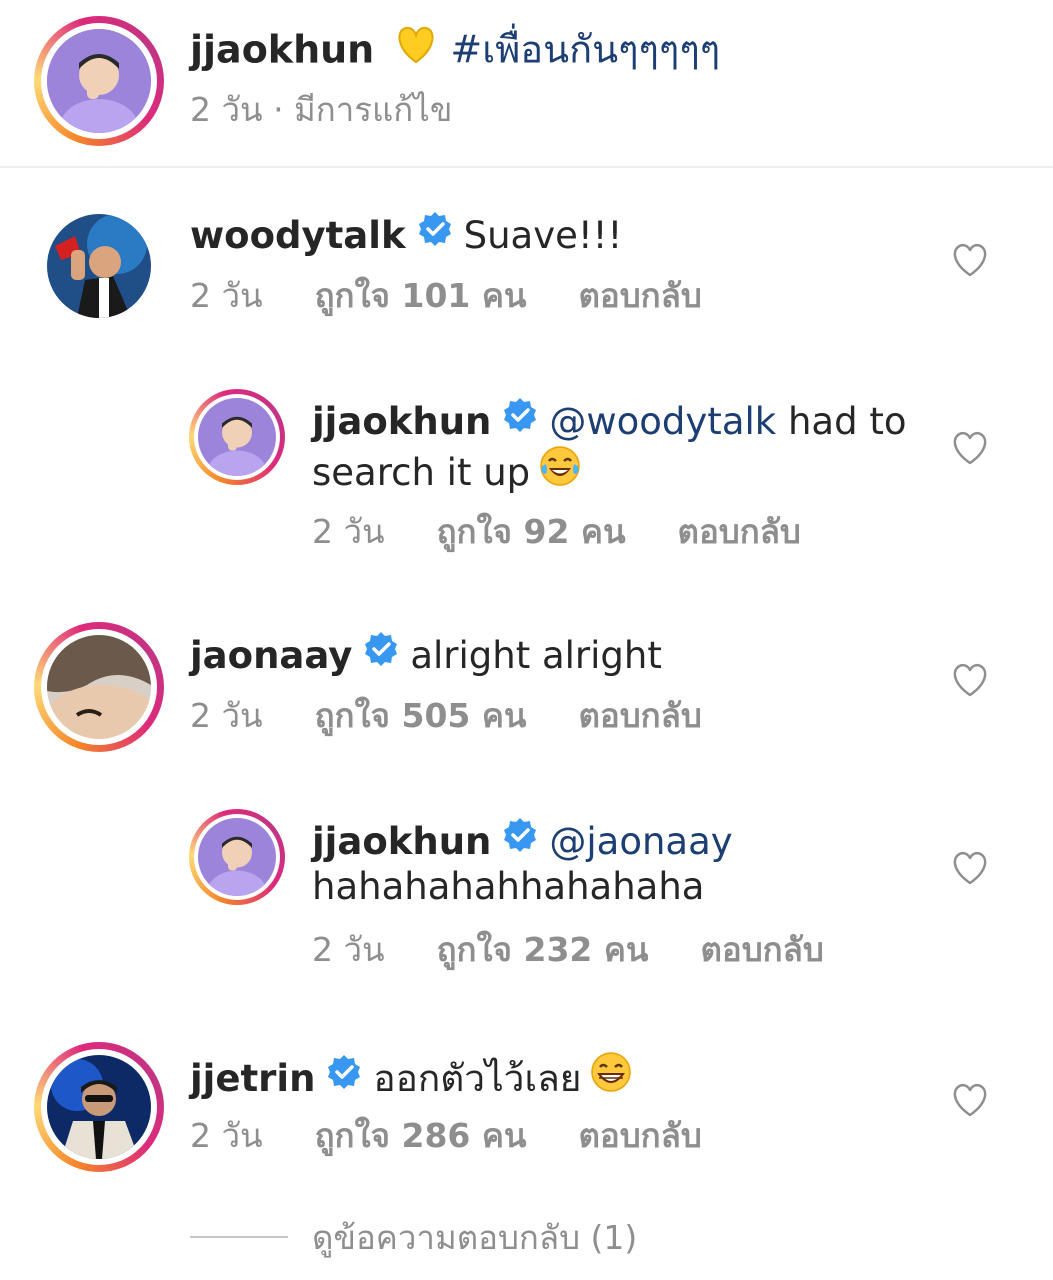  What do you see at coordinates (282, 50) in the screenshot?
I see `post-username: jjaokhun` at bounding box center [282, 50].